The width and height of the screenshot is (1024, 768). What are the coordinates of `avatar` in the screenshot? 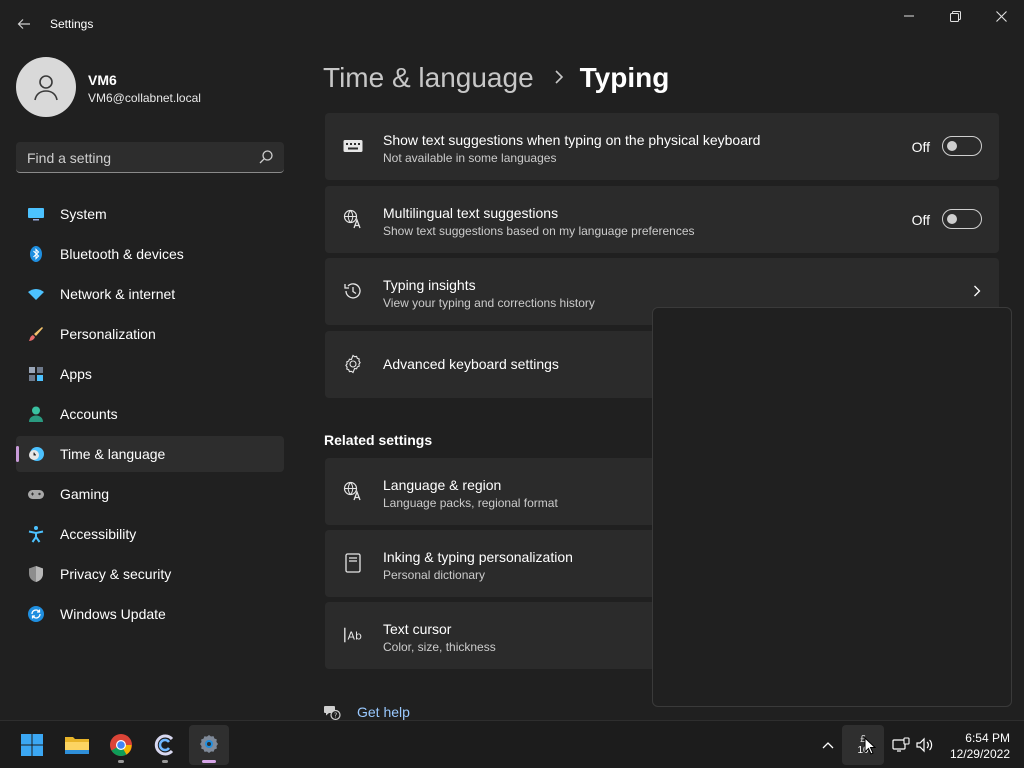 It's located at (46, 87).